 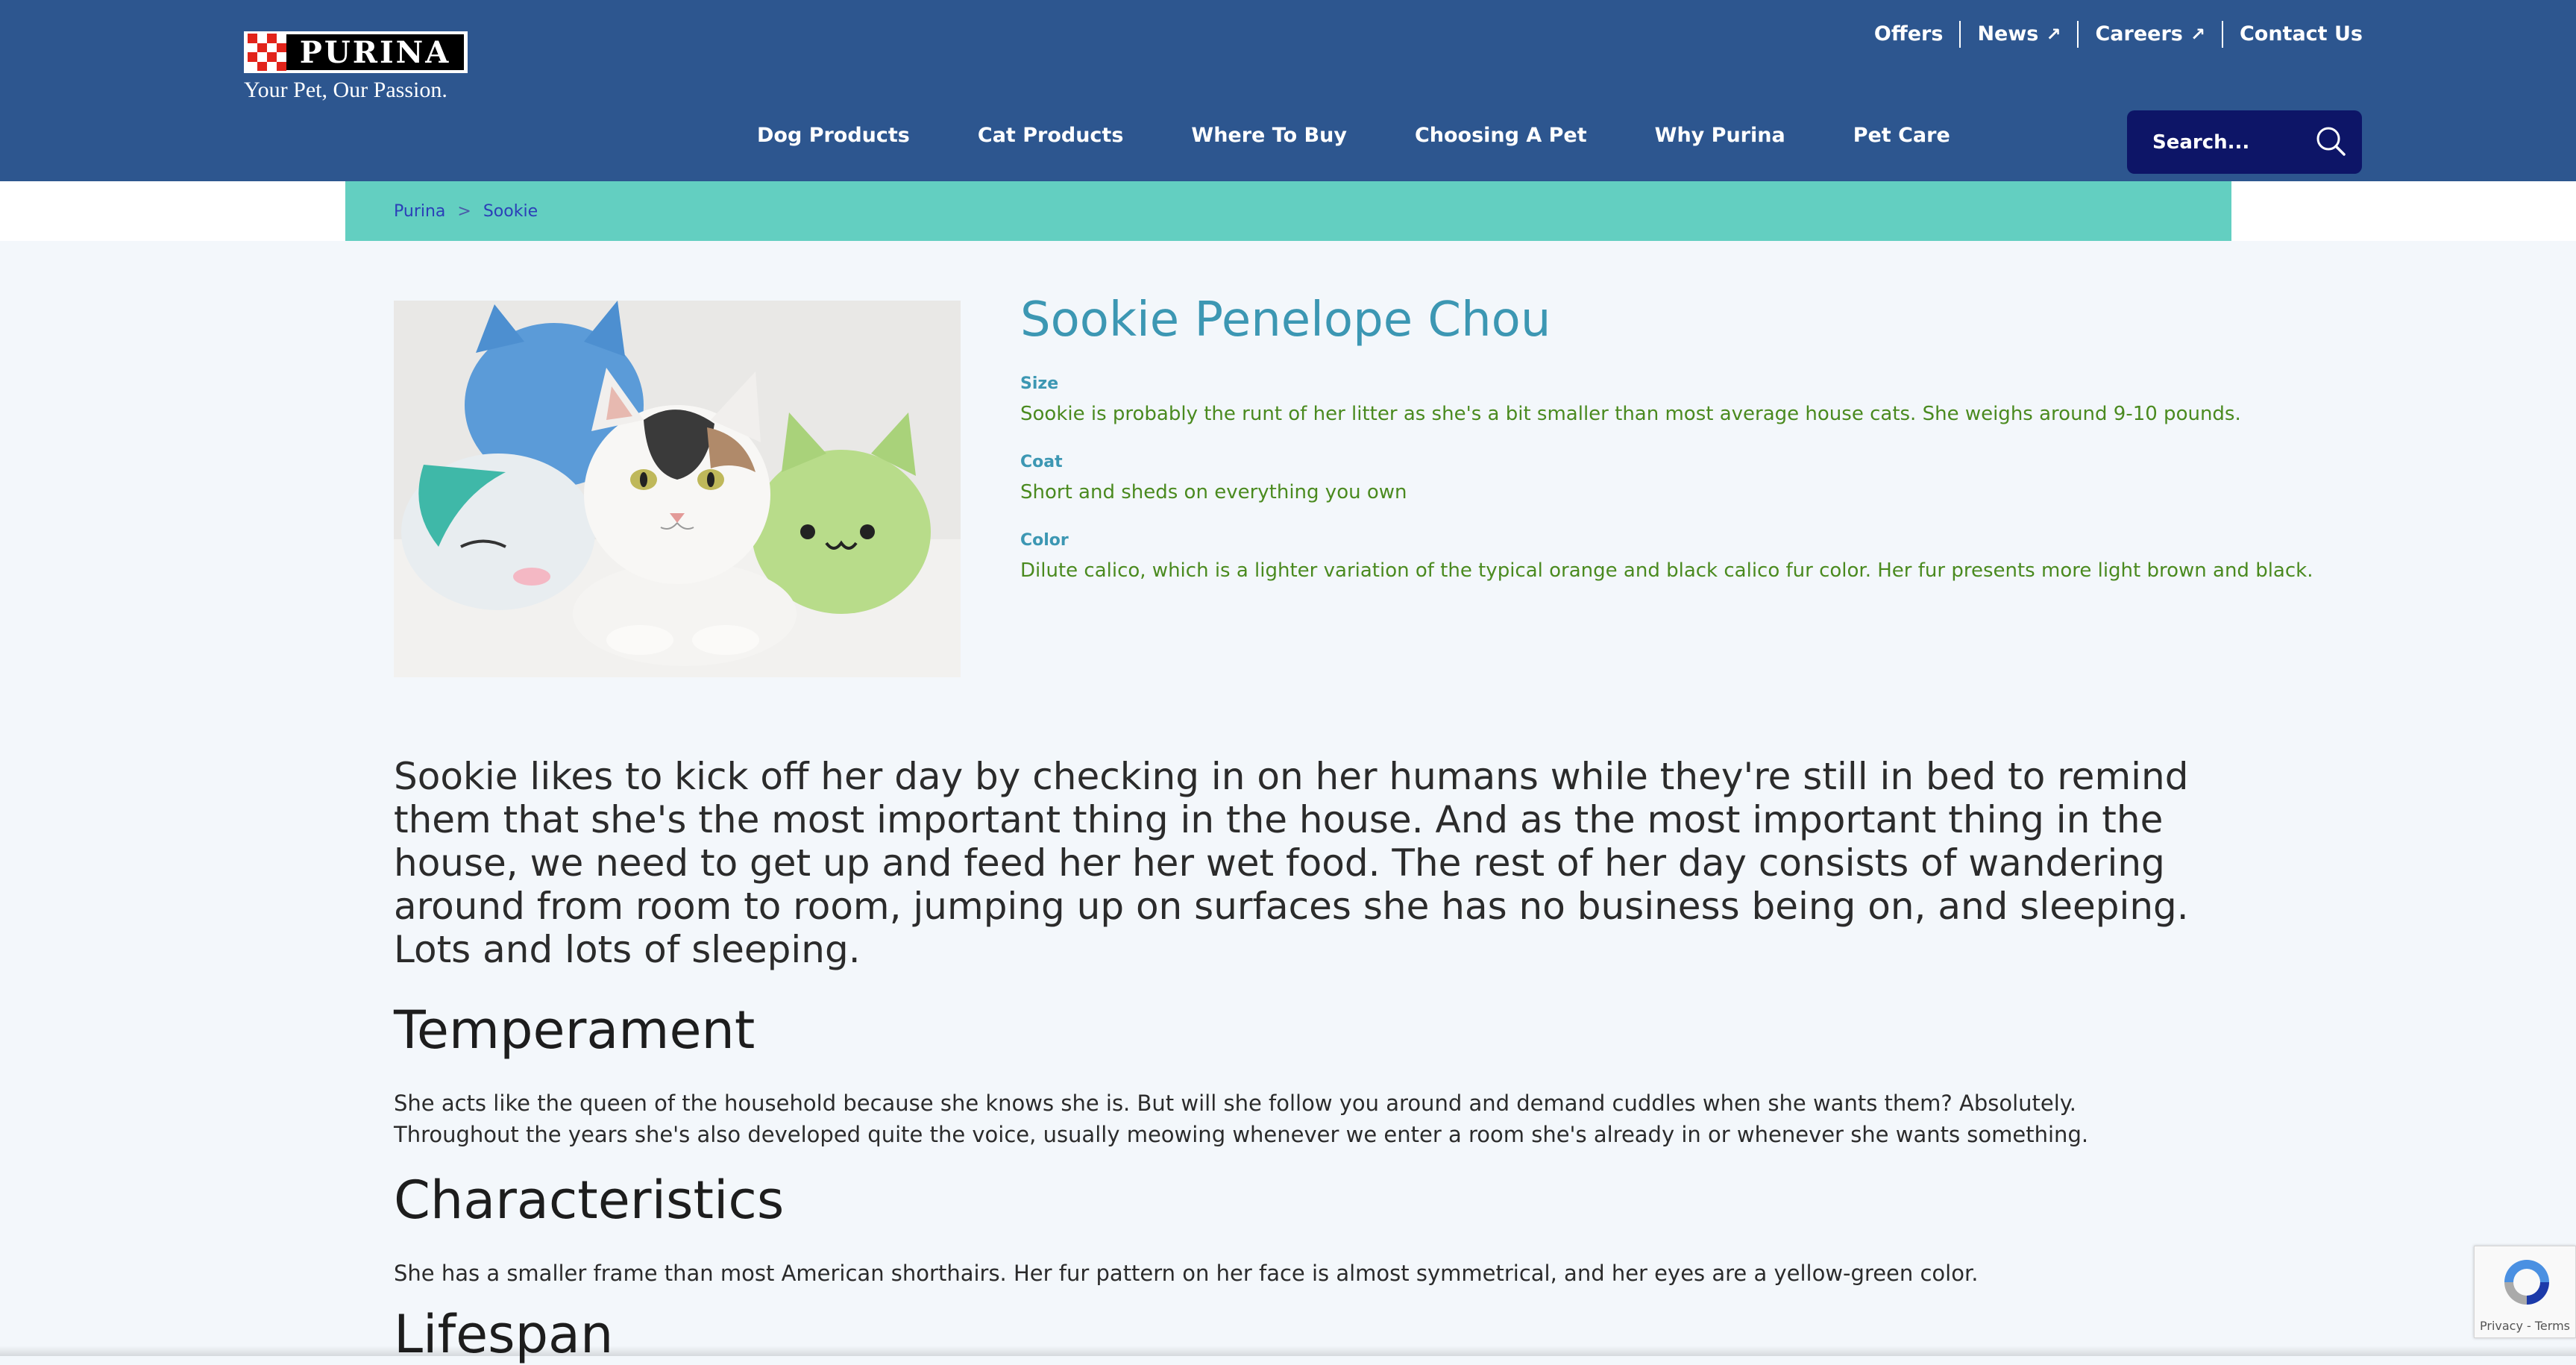 I want to click on util-link-offers: Offers, so click(x=1909, y=34).